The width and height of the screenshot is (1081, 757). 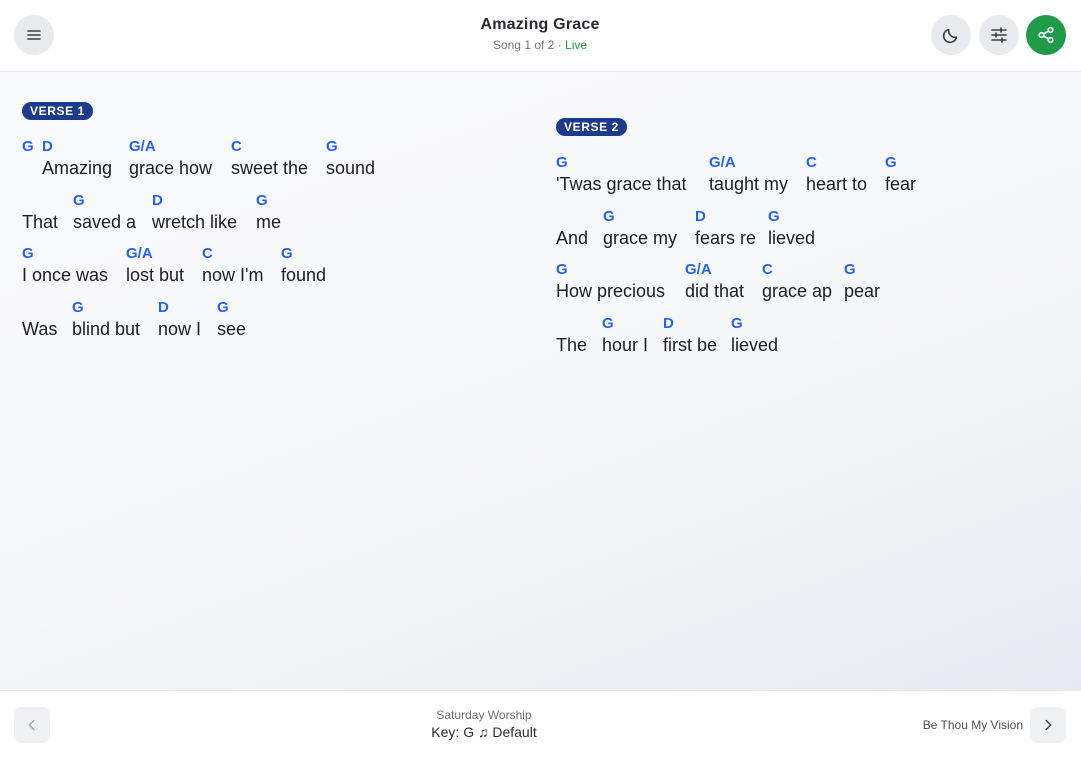 I want to click on lyric: heart to, so click(x=837, y=184).